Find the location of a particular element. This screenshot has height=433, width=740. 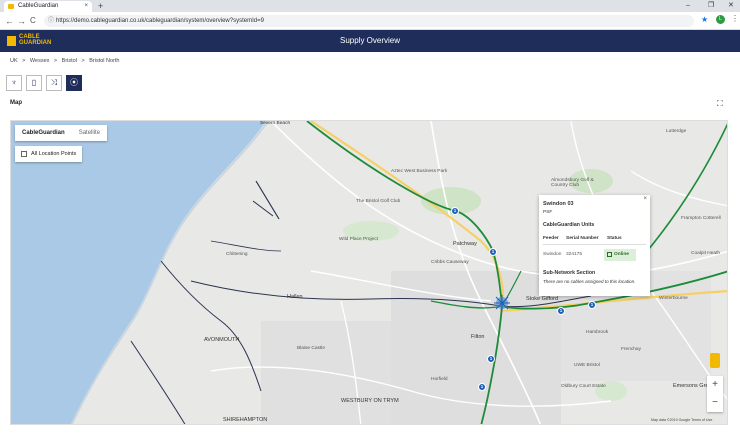

place-label: Winterbourne is located at coordinates (673, 298).